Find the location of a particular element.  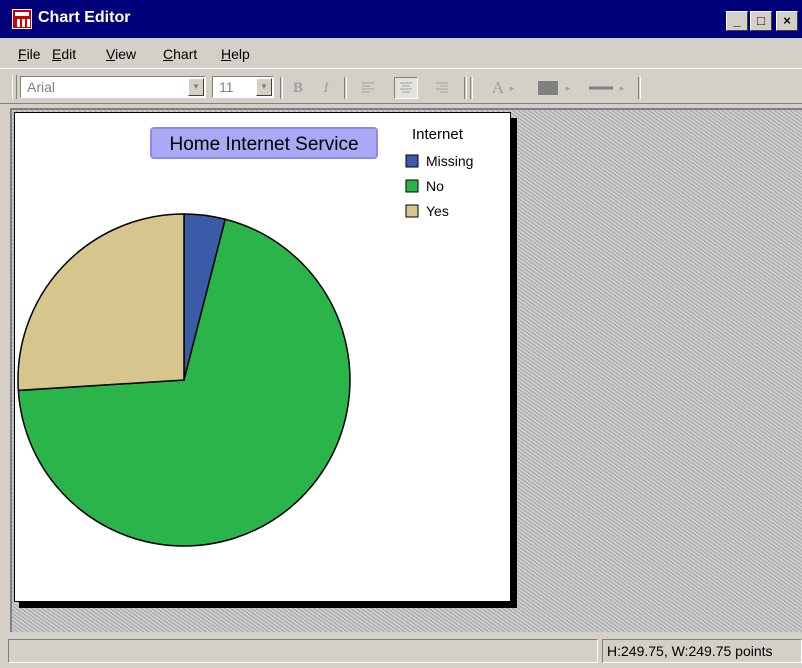

menu-edit: Edit is located at coordinates (64, 54).